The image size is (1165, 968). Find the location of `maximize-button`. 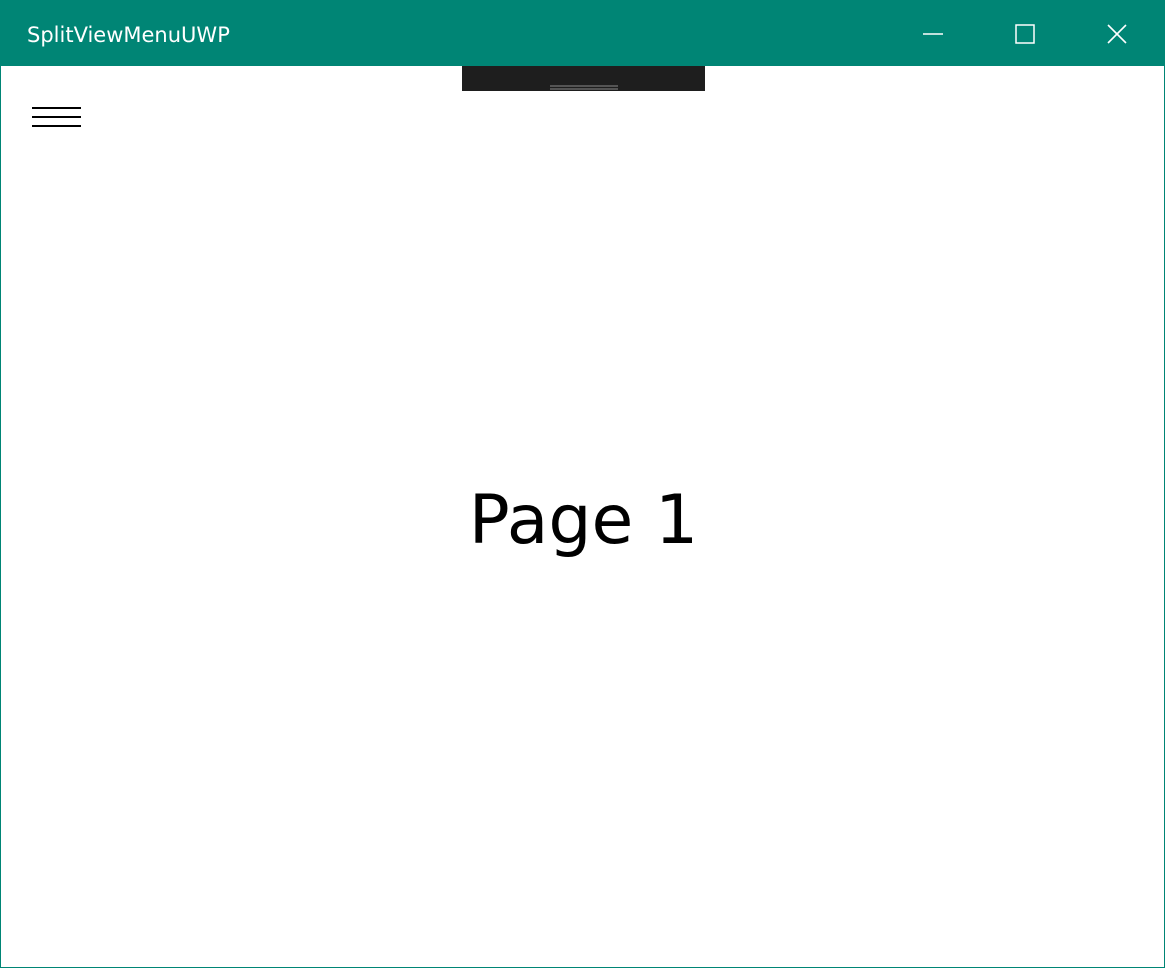

maximize-button is located at coordinates (1025, 33).